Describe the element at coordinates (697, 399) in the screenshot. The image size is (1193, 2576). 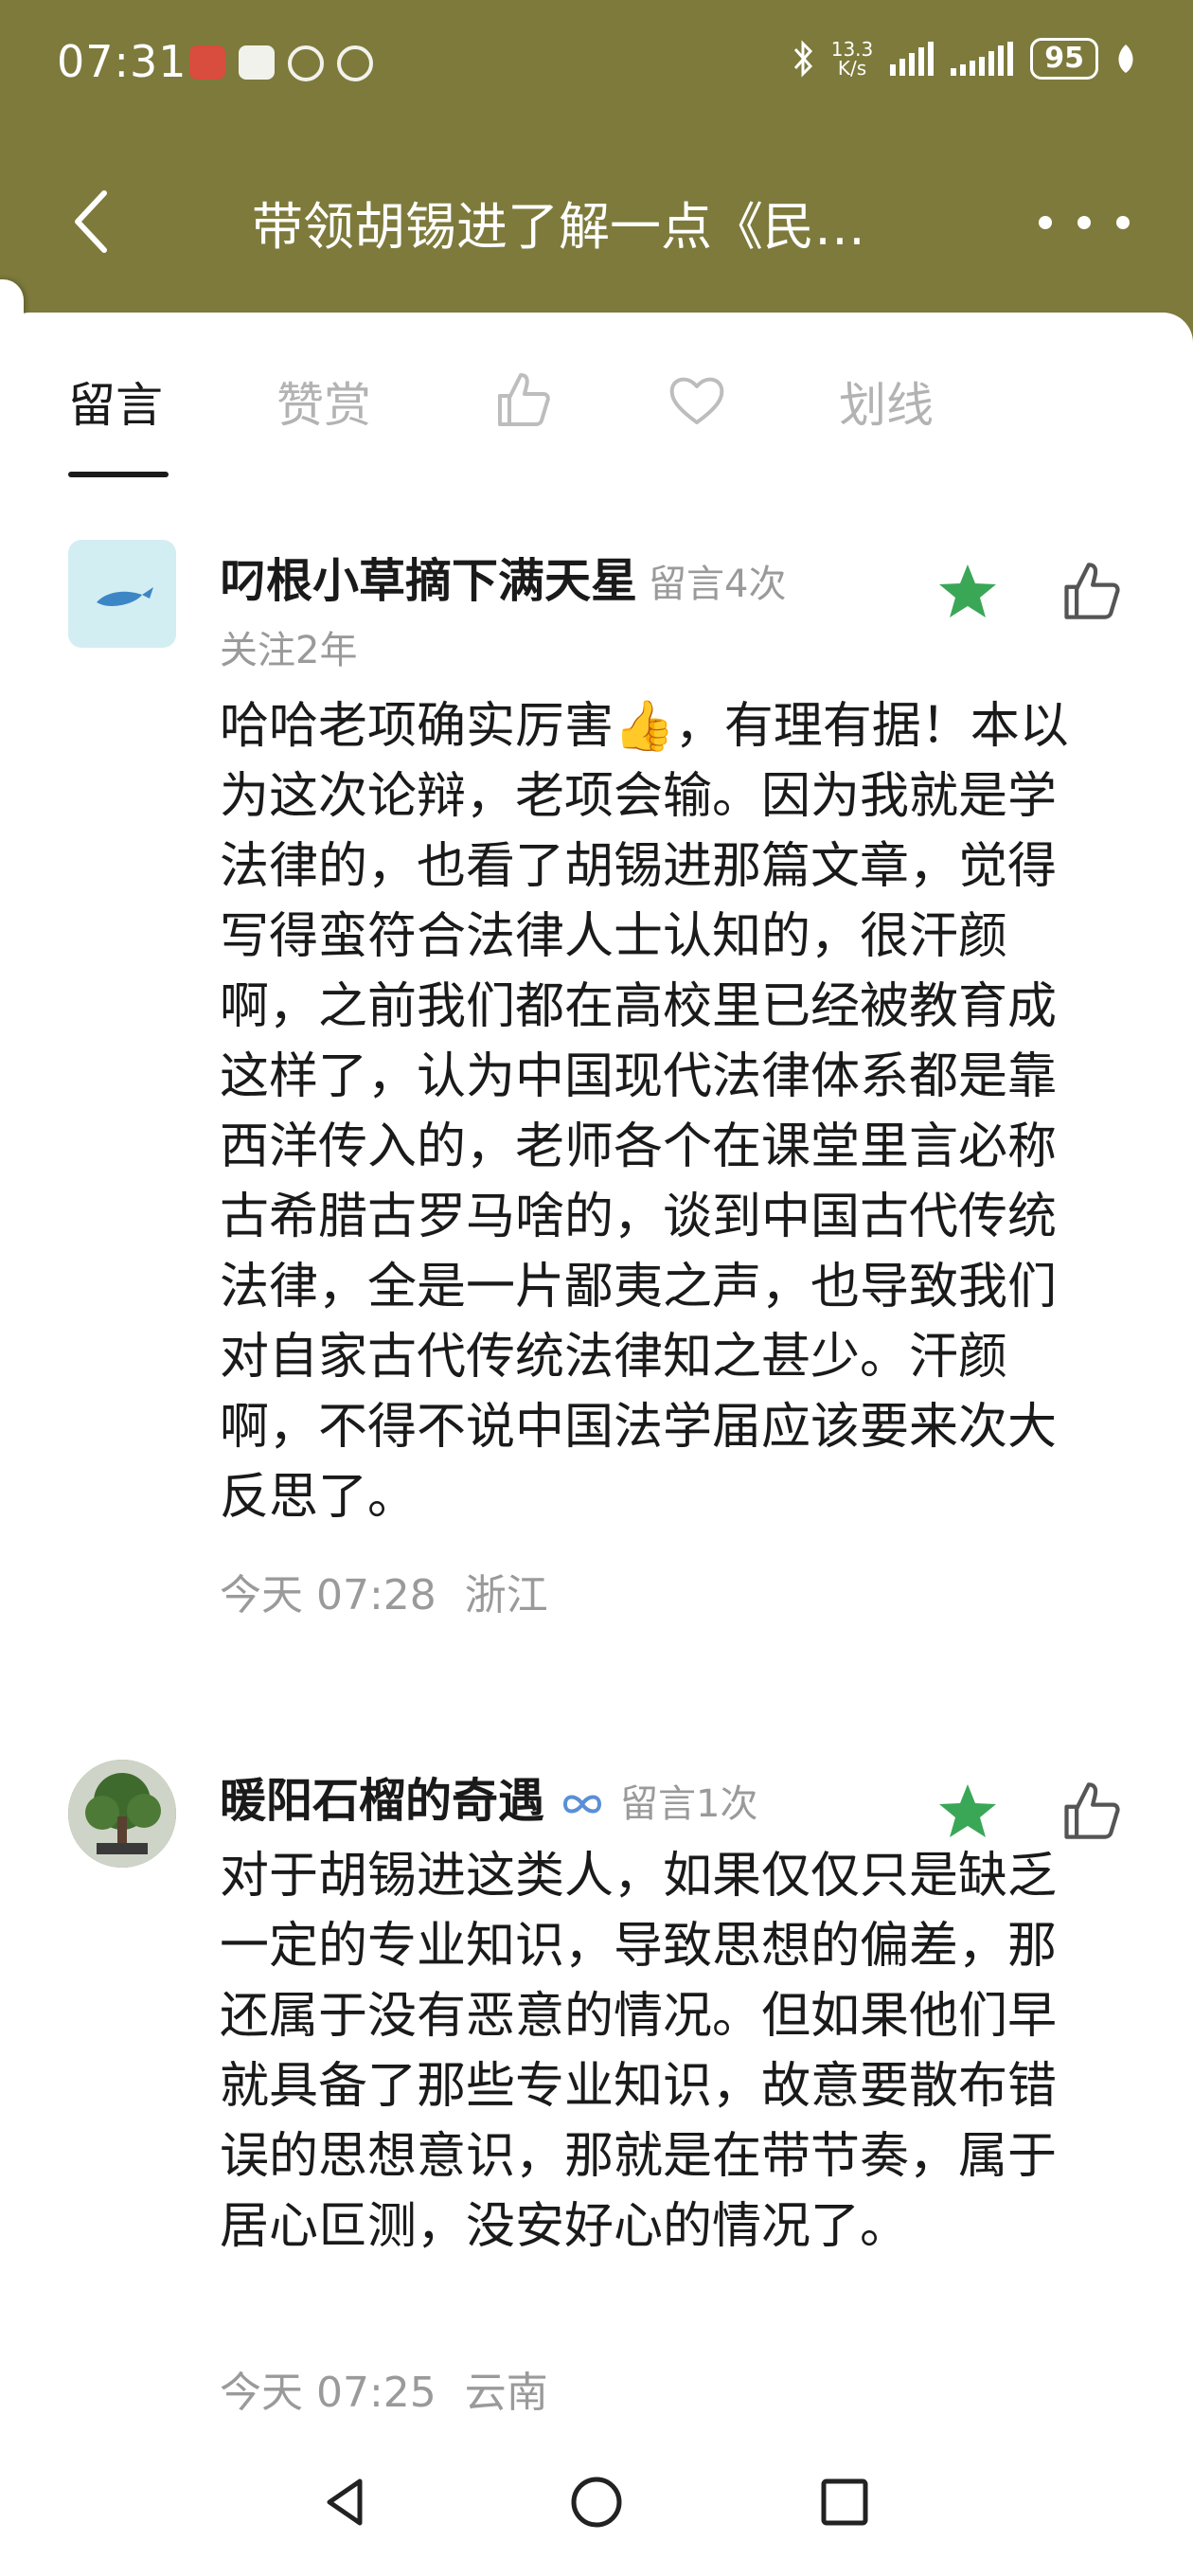
I see `heart-icon` at that location.